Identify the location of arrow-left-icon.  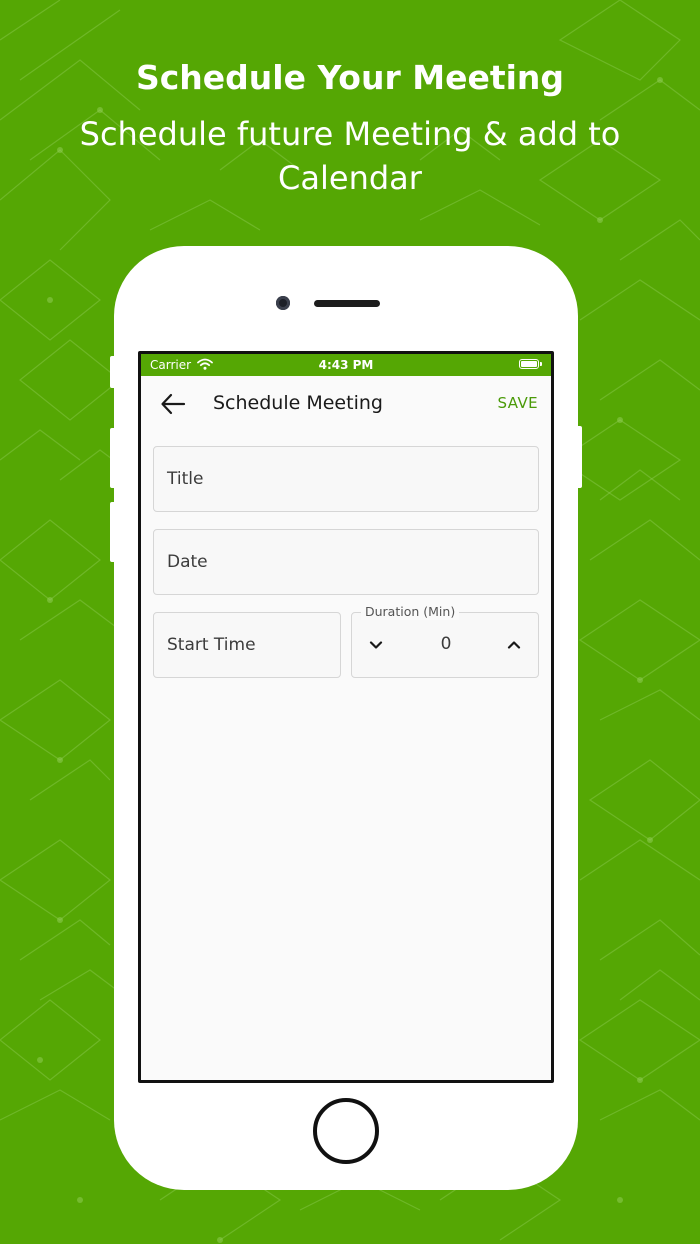
(173, 404).